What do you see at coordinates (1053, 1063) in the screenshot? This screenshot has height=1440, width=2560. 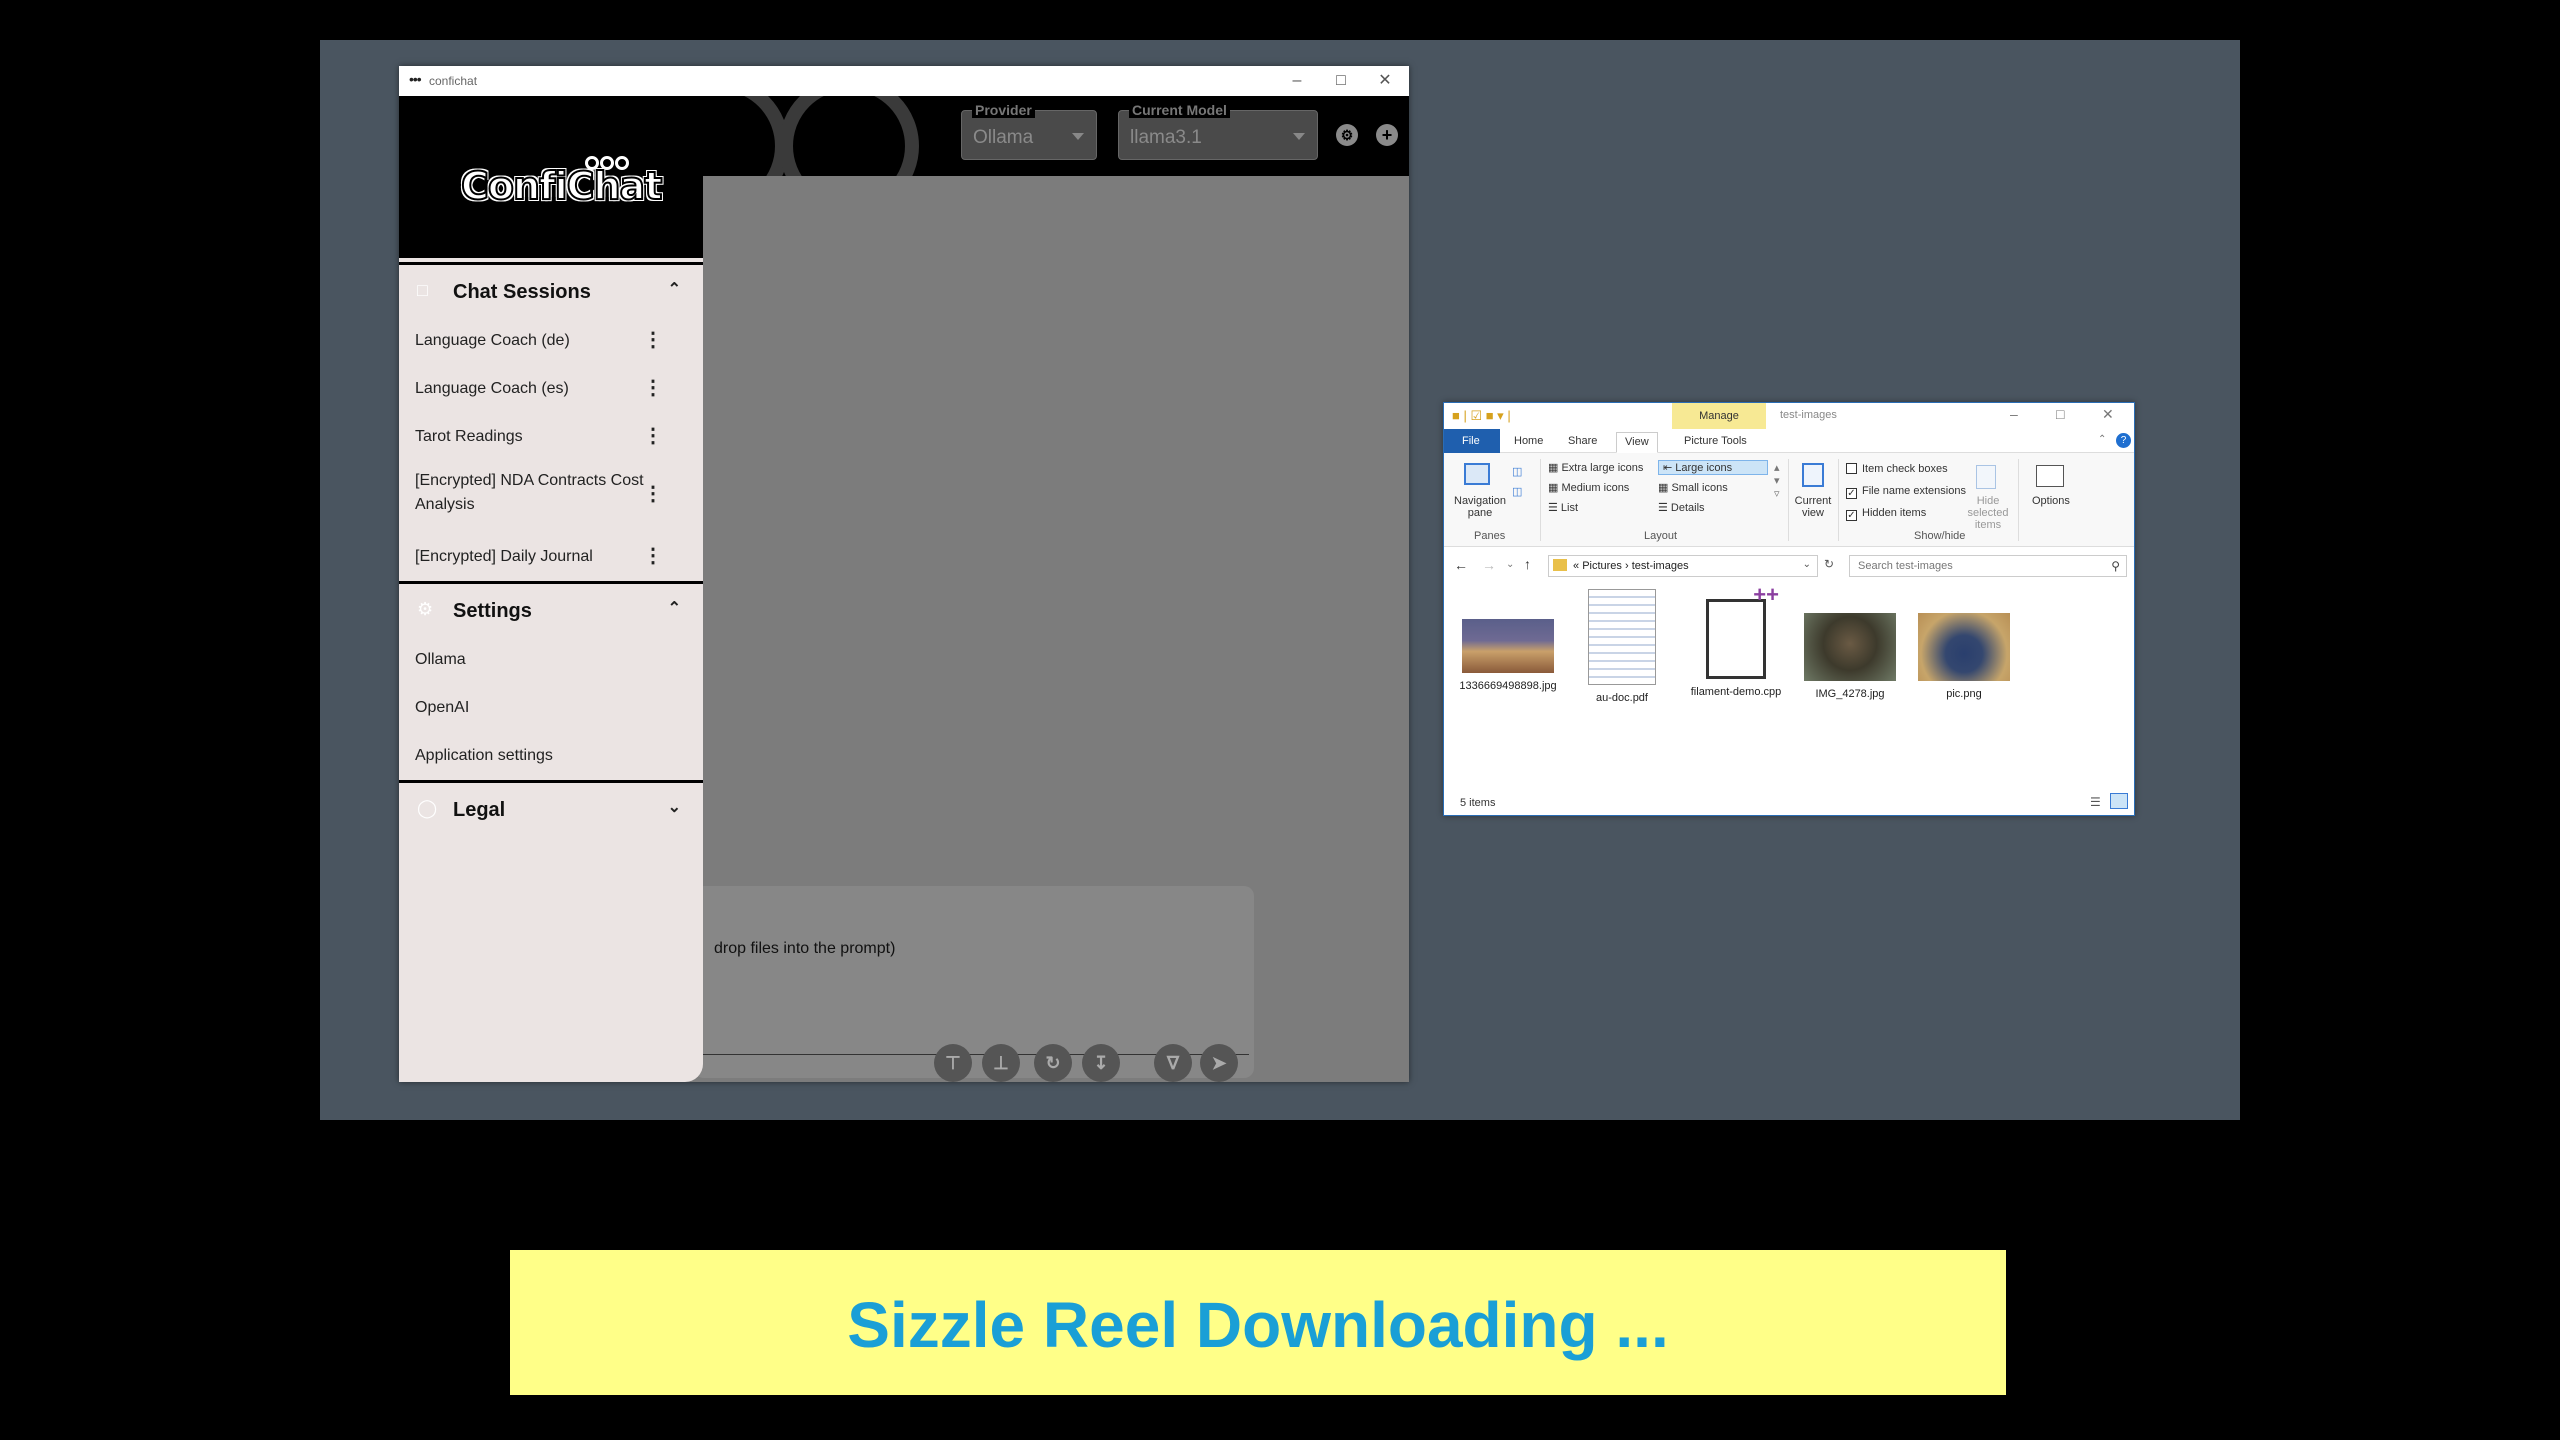 I see `reset-icon: ↻` at bounding box center [1053, 1063].